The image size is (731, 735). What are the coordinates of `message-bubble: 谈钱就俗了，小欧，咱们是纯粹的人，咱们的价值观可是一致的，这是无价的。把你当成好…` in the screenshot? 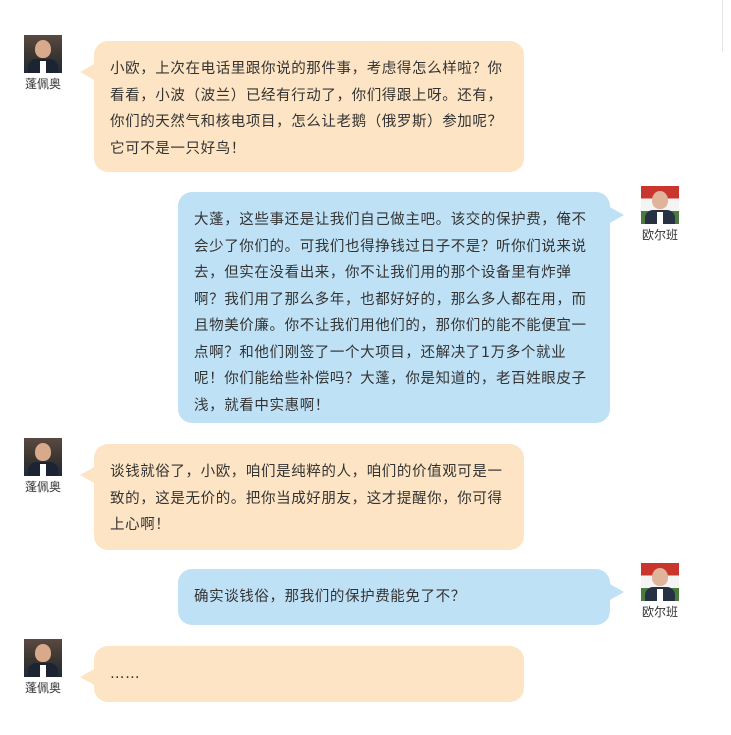 It's located at (302, 497).